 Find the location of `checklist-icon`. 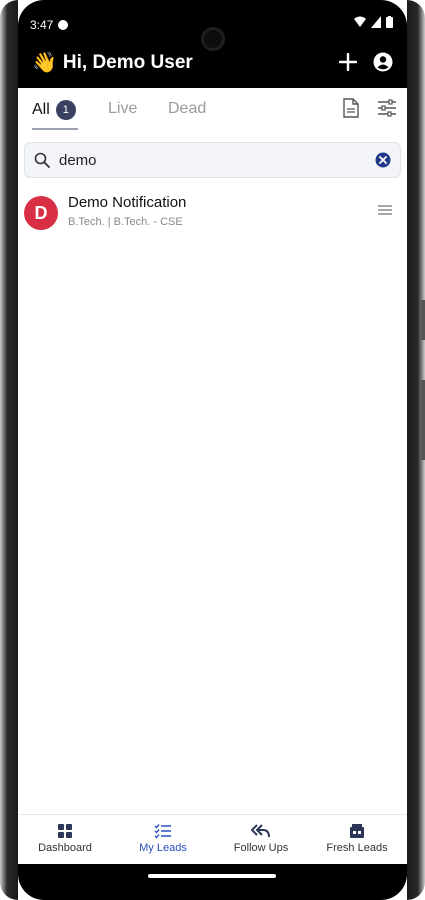

checklist-icon is located at coordinates (162, 831).